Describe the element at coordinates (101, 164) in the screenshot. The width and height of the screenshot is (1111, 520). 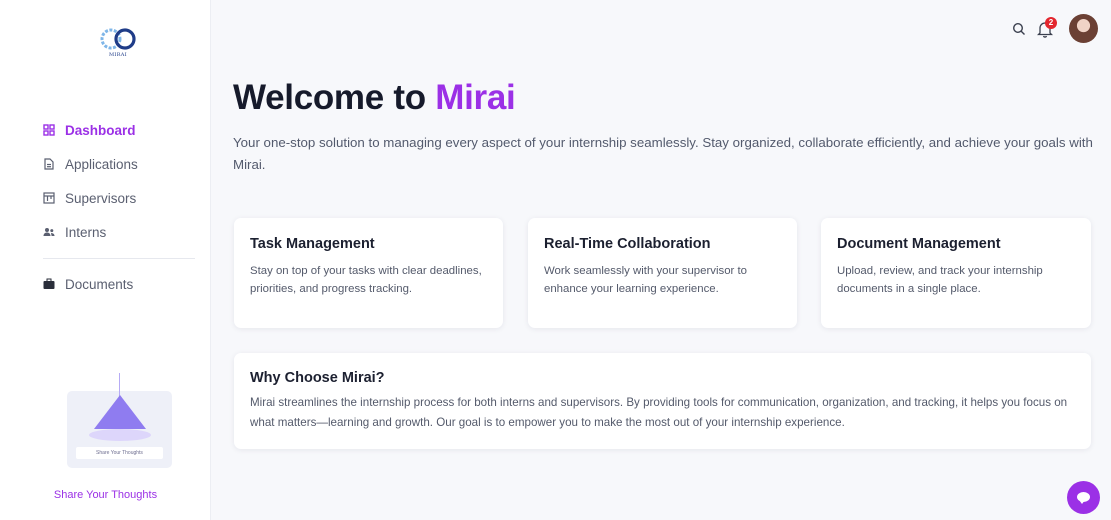
I see `sidebar-item-label: Applications` at that location.